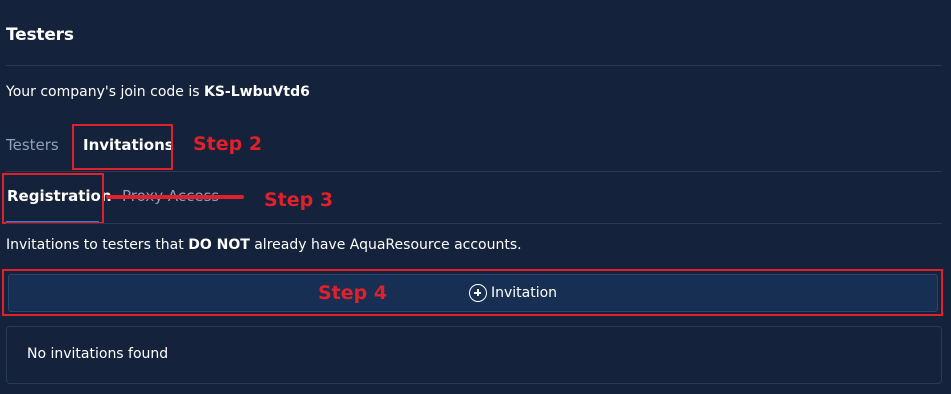  What do you see at coordinates (53, 198) in the screenshot?
I see `step3-highlight-box` at bounding box center [53, 198].